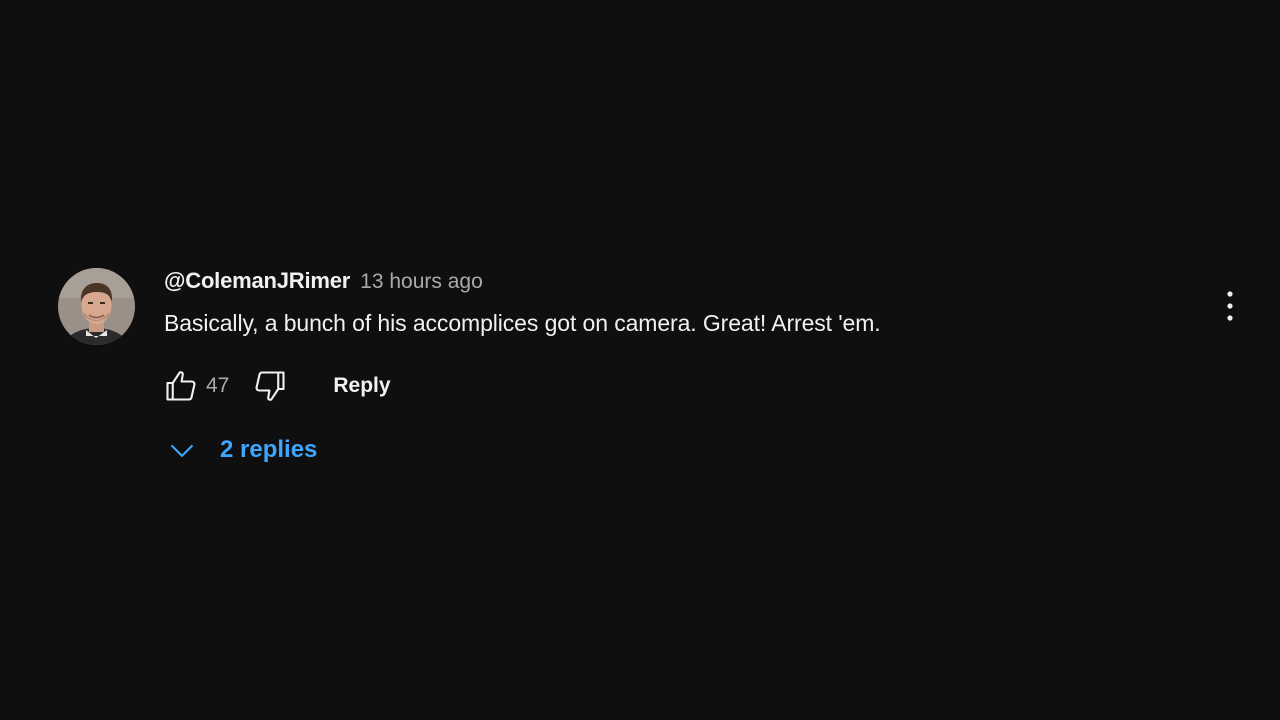  What do you see at coordinates (182, 451) in the screenshot?
I see `chevron-down-icon` at bounding box center [182, 451].